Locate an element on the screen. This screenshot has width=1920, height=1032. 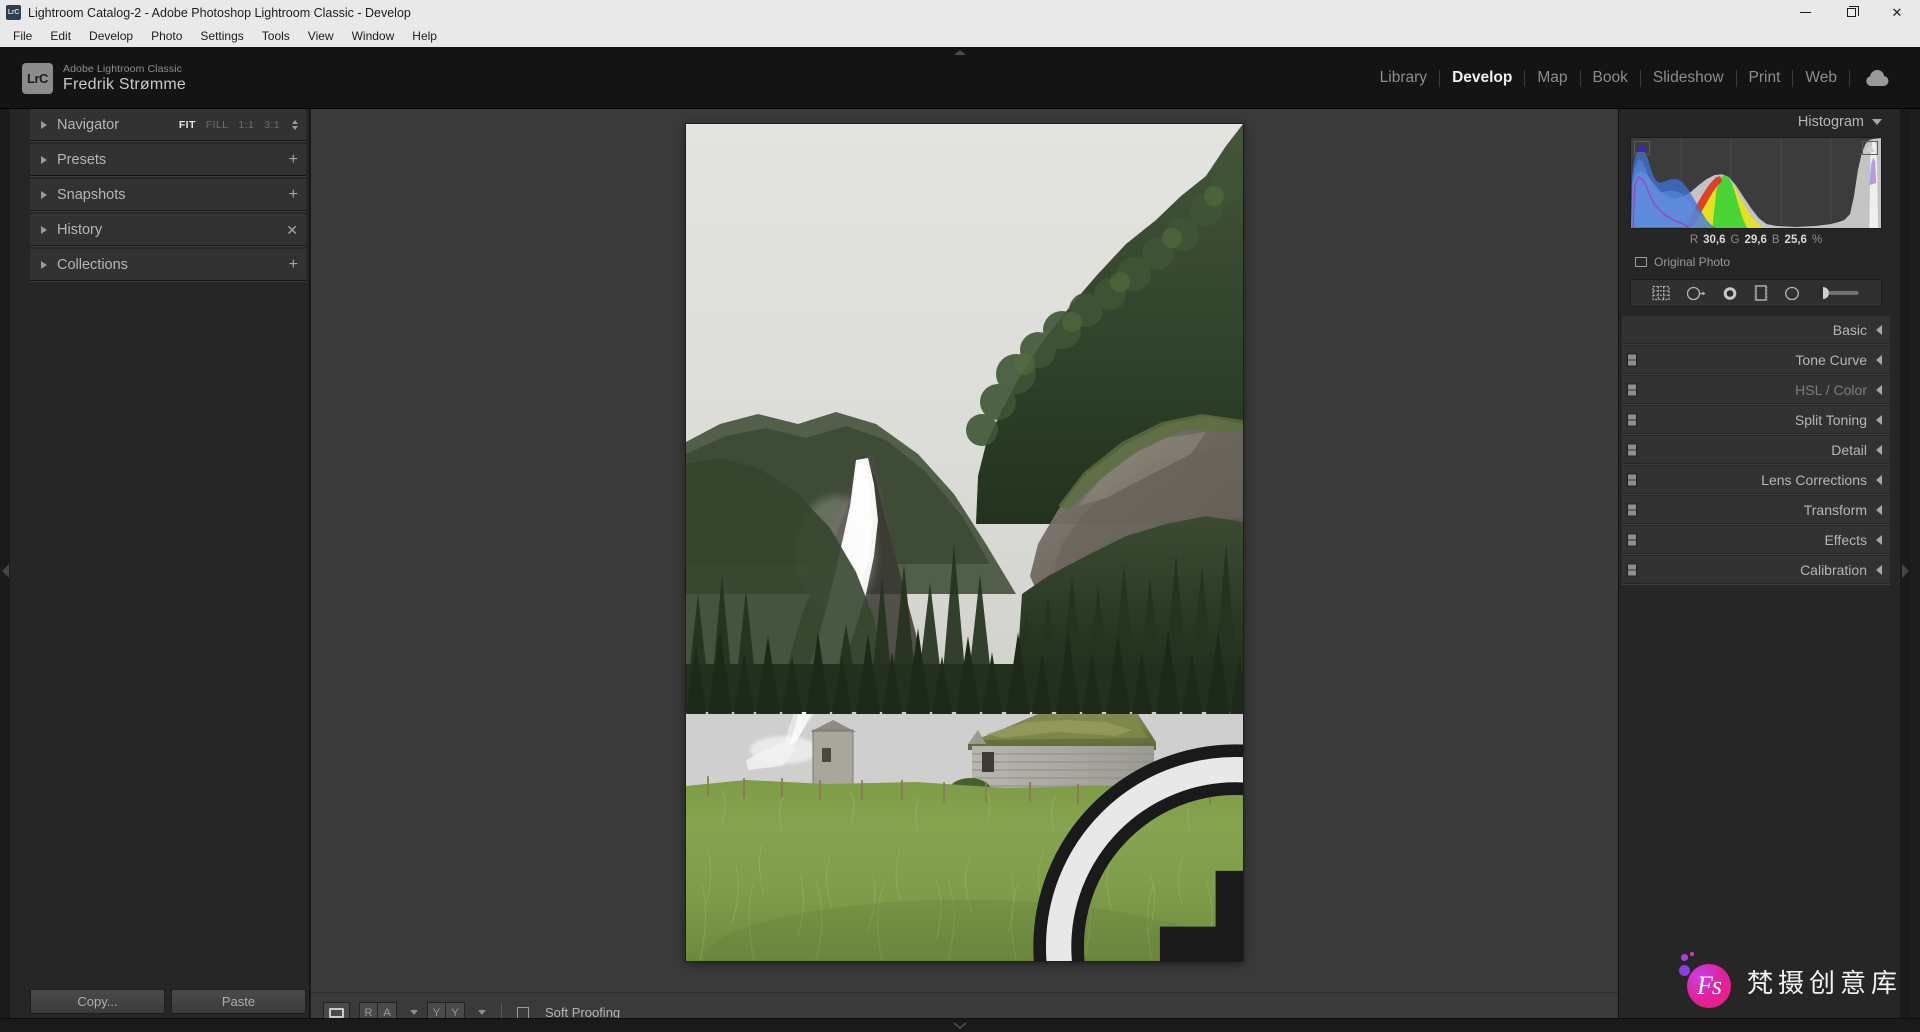
sidebar-item-history: History ✕ is located at coordinates (168, 230).